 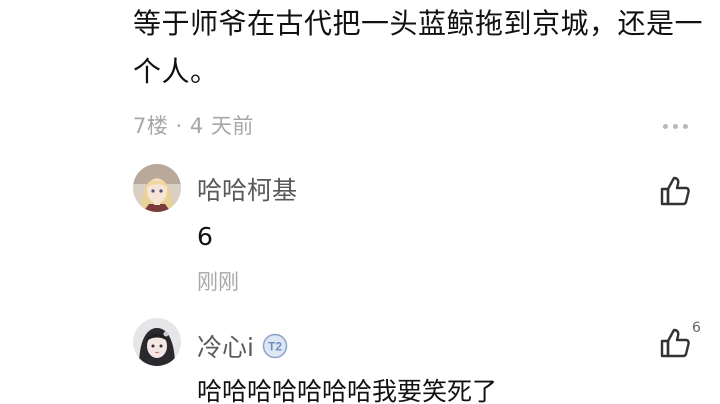 What do you see at coordinates (418, 23) in the screenshot?
I see `post-line-1: 等于师爷在古代把一头蓝鲸拖到京城，还是一` at bounding box center [418, 23].